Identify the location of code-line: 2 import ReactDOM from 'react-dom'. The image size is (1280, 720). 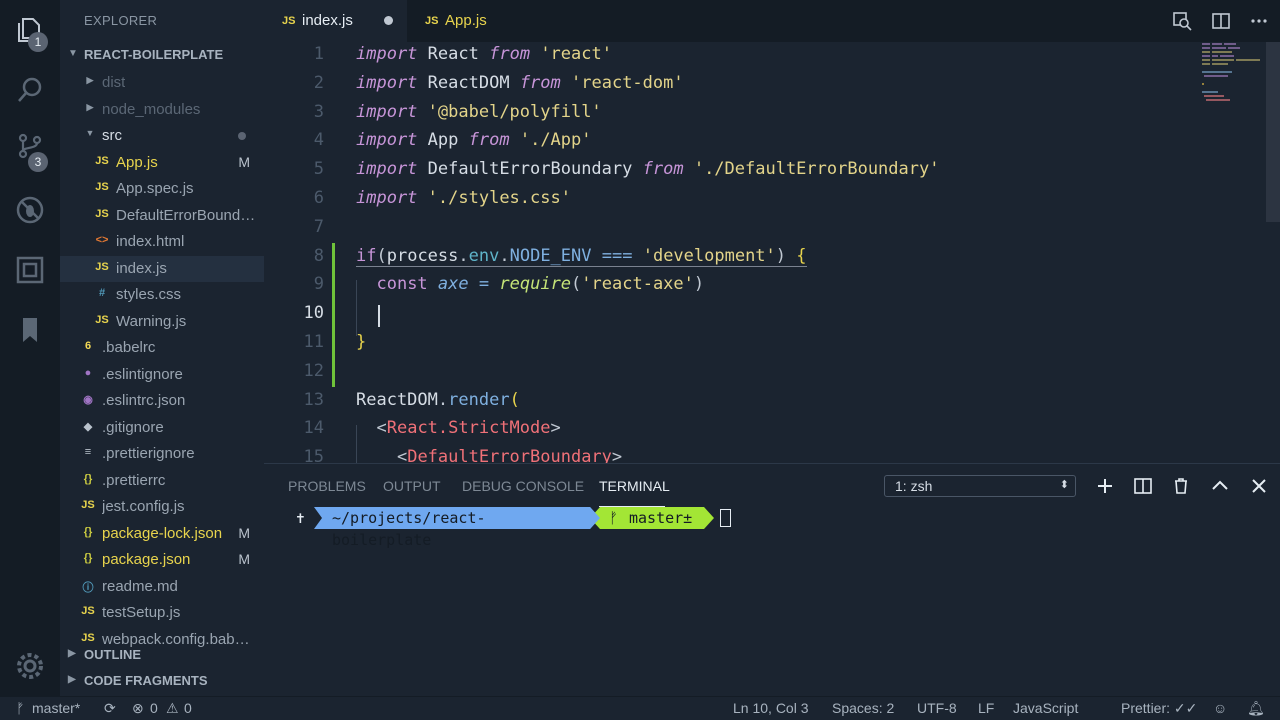
(772, 85).